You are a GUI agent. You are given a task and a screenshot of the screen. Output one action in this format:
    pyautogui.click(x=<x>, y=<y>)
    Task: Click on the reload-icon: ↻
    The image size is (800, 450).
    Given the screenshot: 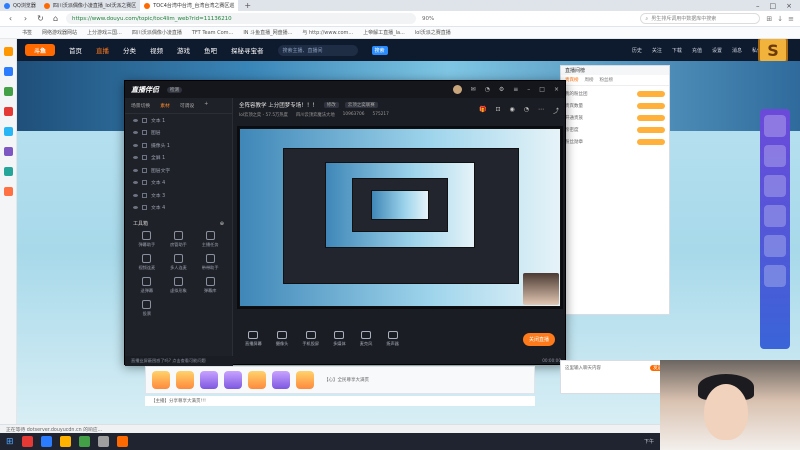 What is the action you would take?
    pyautogui.click(x=40, y=18)
    